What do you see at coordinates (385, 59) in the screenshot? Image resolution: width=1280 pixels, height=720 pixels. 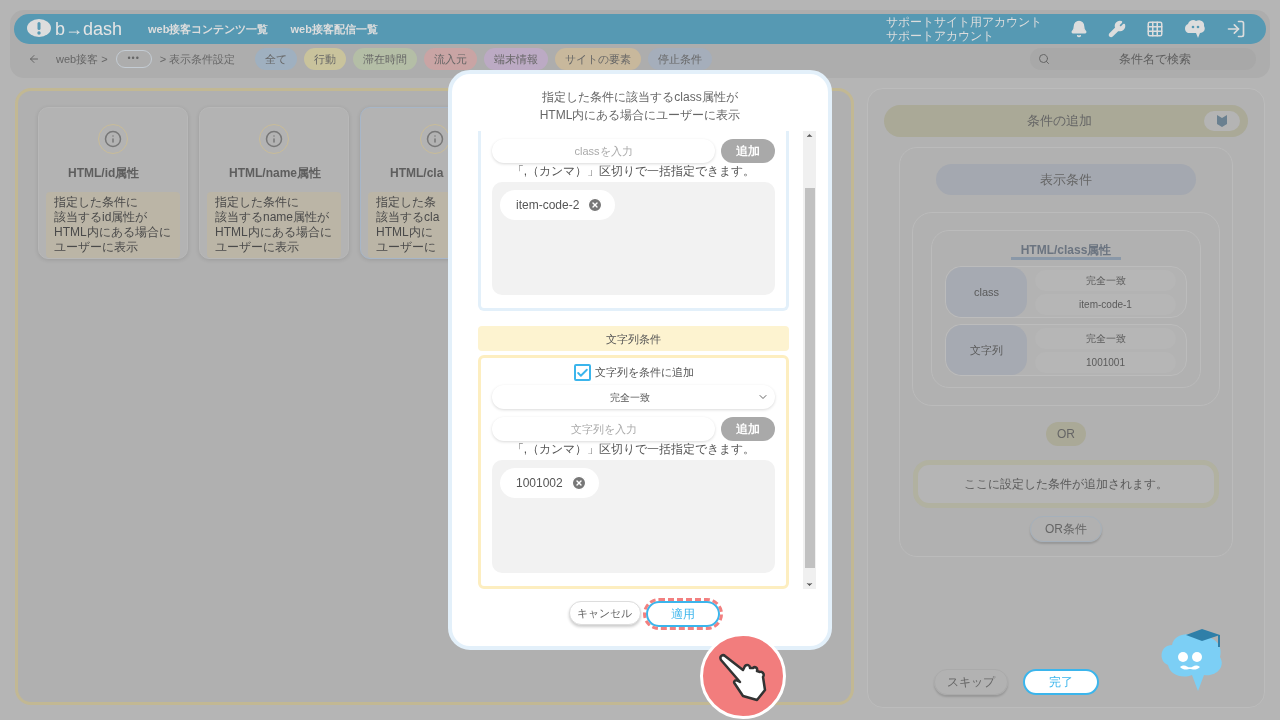 I see `filter-tab: 滞在時間` at bounding box center [385, 59].